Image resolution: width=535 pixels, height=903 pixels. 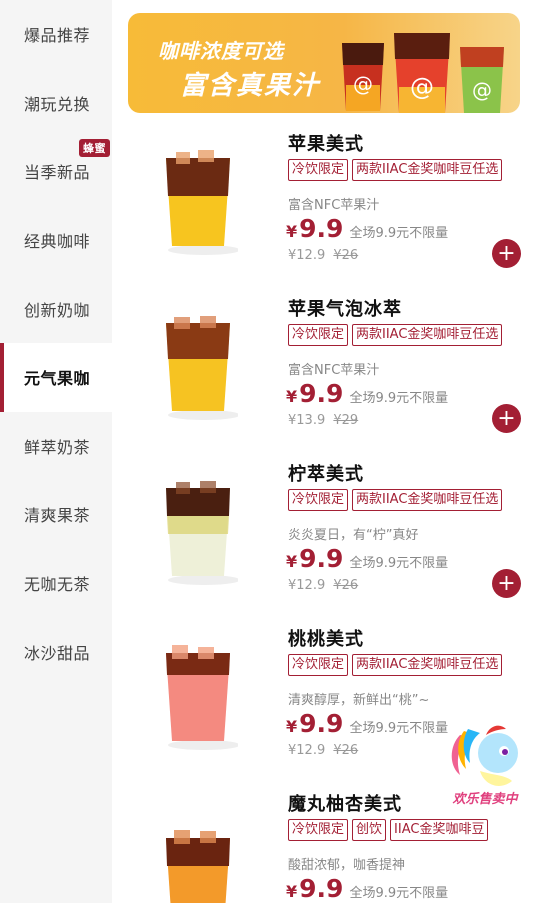 I want to click on sidebar-item-label: 创新奶咖, so click(x=57, y=310).